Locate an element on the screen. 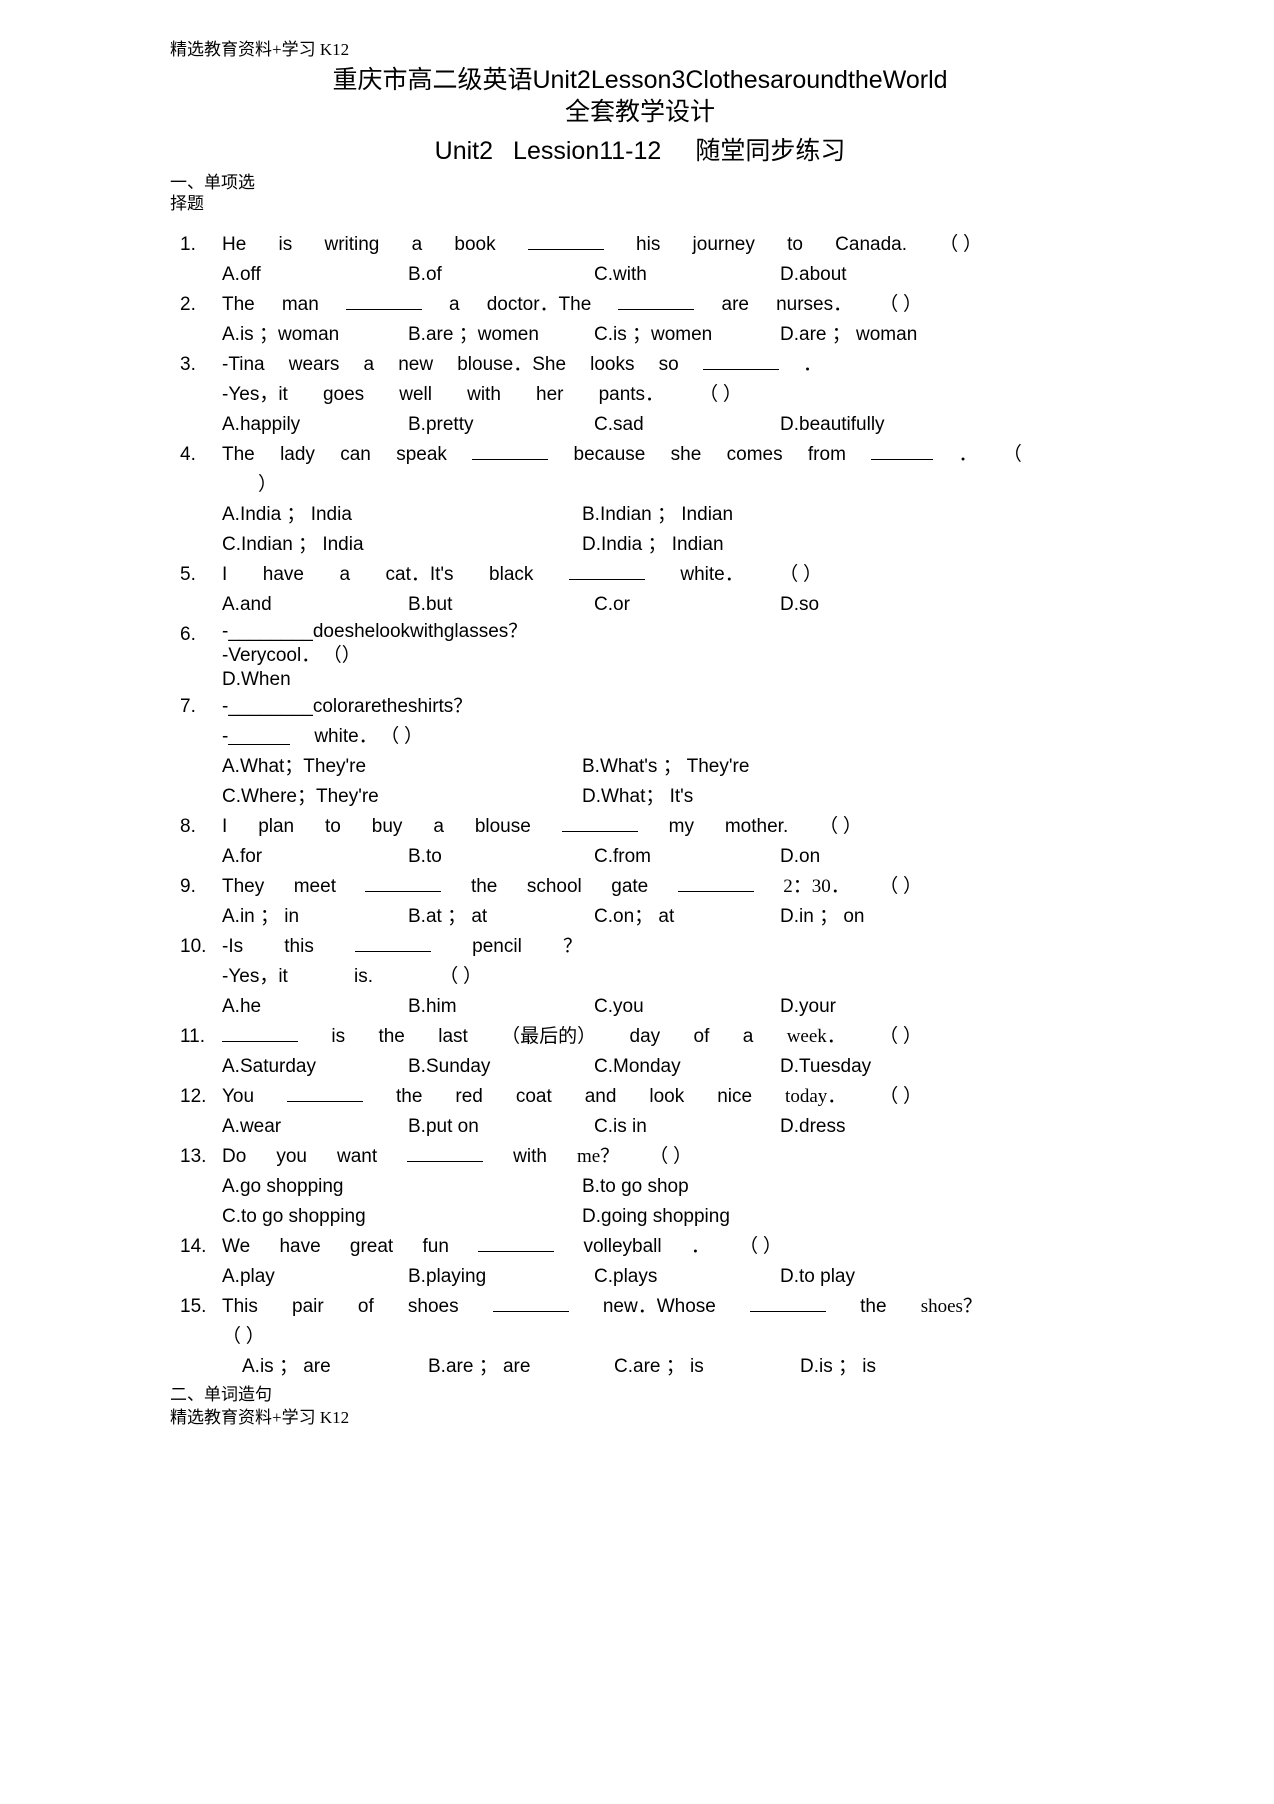 This screenshot has width=1274, height=1804. option-c: C.plays is located at coordinates (687, 1277).